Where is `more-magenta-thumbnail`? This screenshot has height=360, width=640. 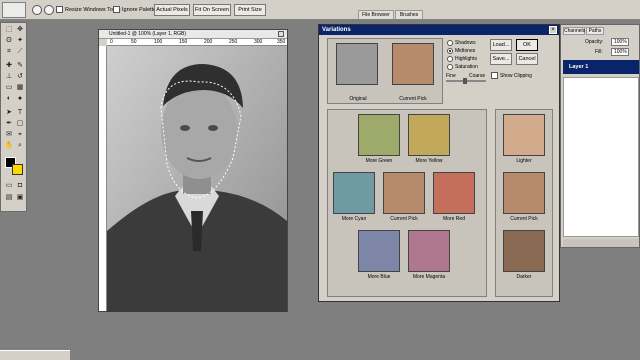 more-magenta-thumbnail is located at coordinates (429, 251).